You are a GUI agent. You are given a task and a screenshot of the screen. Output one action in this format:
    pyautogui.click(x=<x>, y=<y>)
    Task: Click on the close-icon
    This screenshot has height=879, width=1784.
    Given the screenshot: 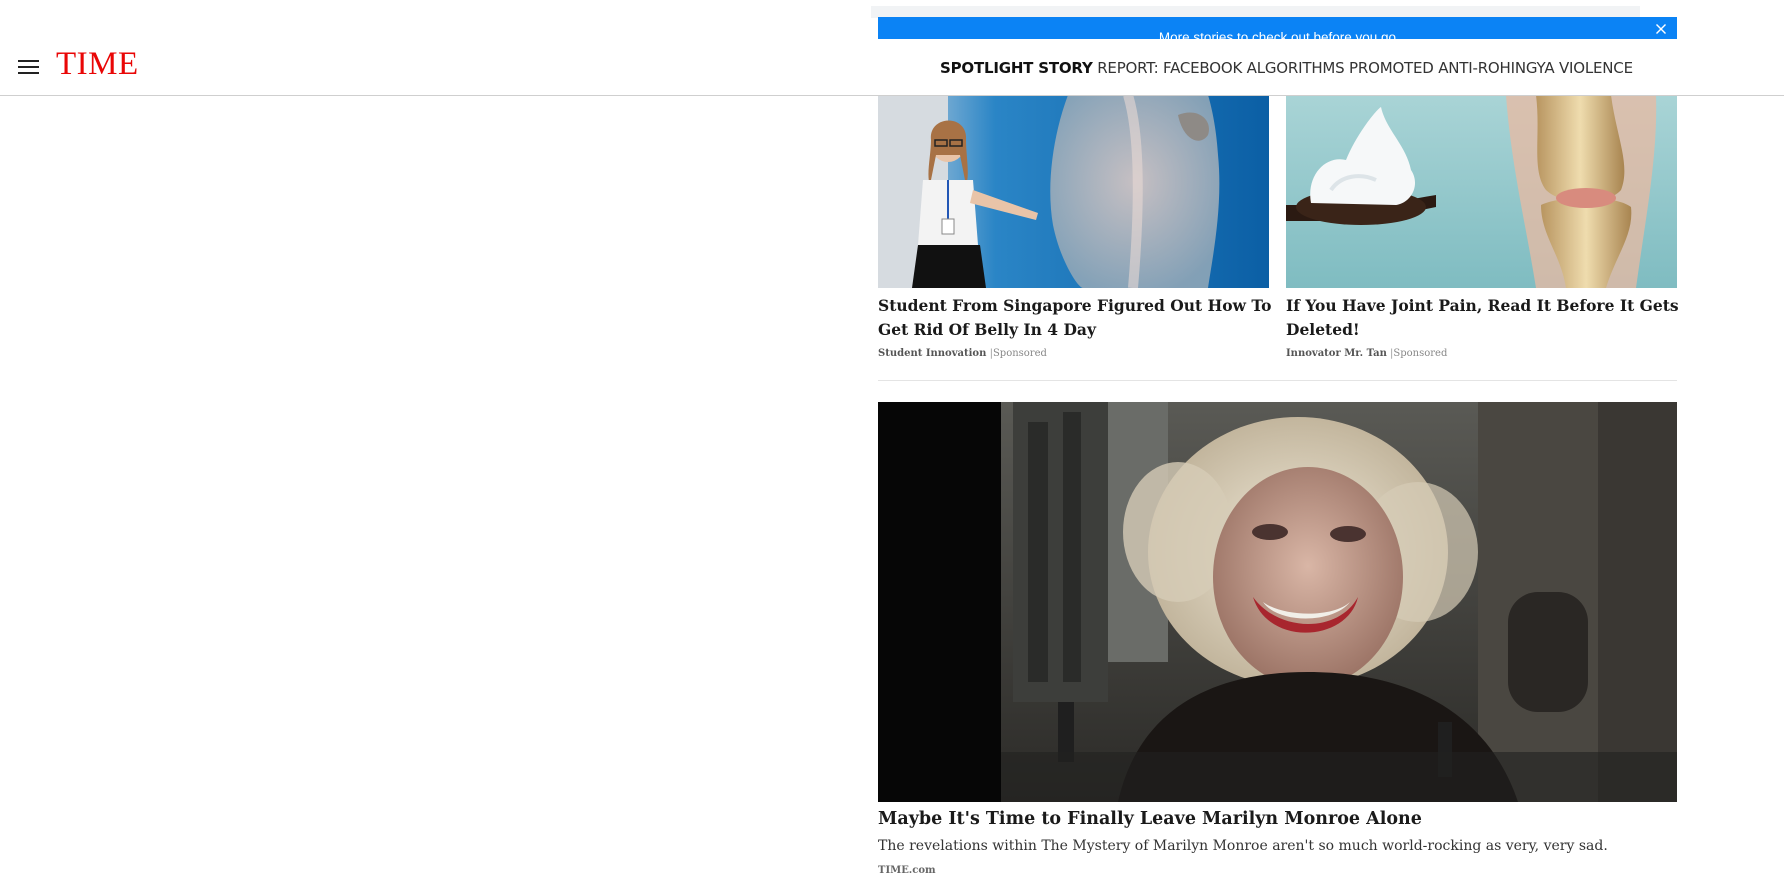 What is the action you would take?
    pyautogui.click(x=1661, y=29)
    